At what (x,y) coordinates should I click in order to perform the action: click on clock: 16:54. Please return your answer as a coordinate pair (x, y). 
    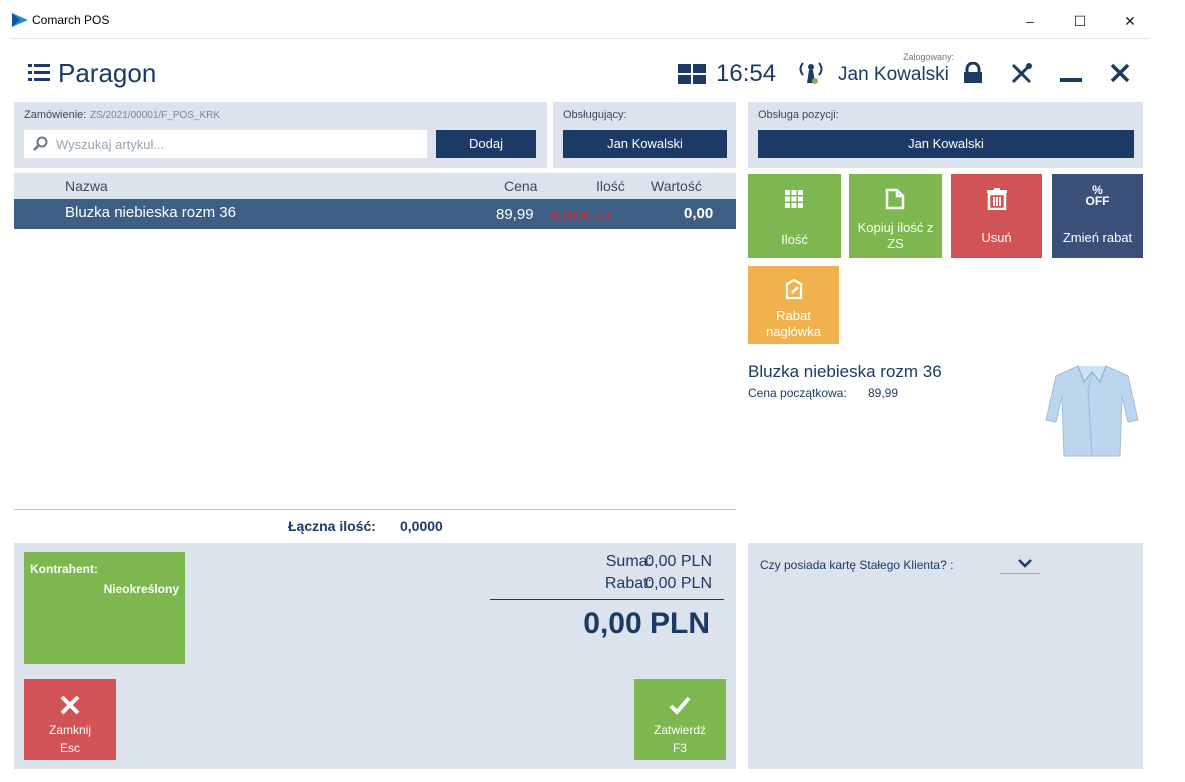
    Looking at the image, I should click on (746, 73).